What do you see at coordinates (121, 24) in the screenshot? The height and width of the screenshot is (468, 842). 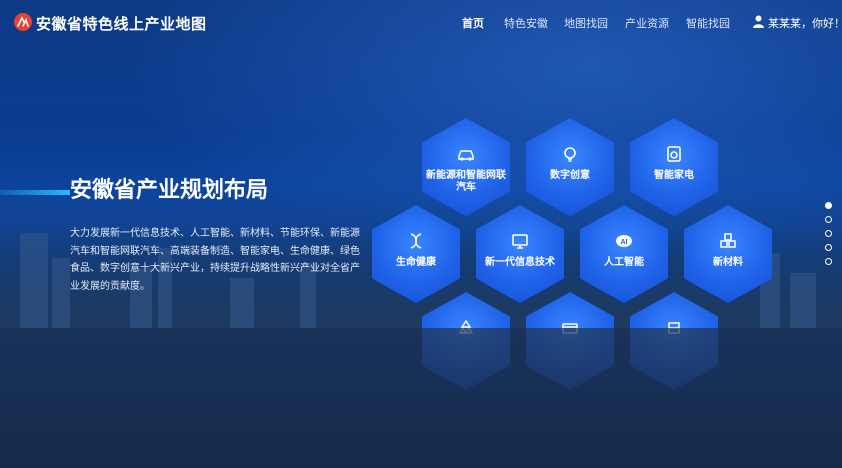 I see `app-title: 安徽省特色线上产业地图` at bounding box center [121, 24].